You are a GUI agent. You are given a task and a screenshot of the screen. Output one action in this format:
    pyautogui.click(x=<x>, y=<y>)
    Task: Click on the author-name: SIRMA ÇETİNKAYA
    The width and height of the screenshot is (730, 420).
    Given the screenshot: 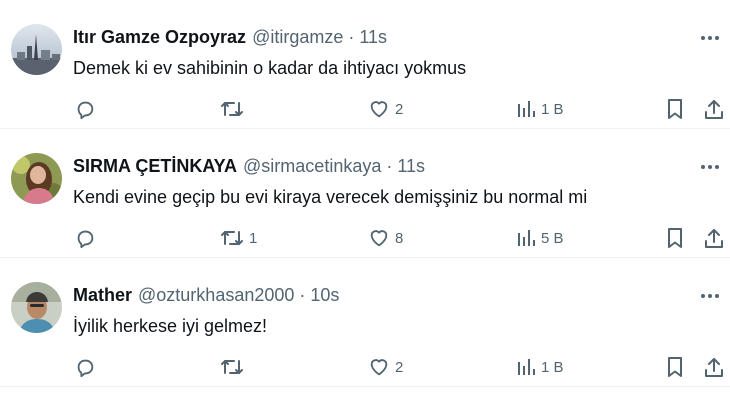 What is the action you would take?
    pyautogui.click(x=155, y=166)
    